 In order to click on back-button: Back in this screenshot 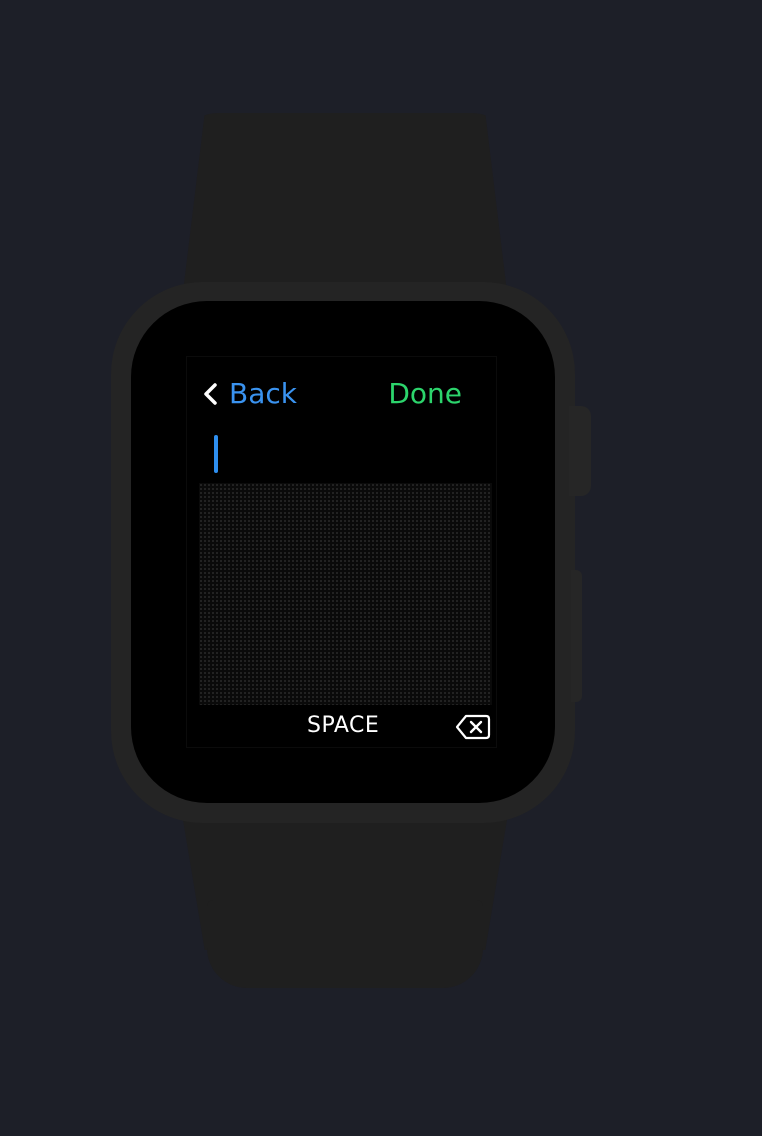, I will do `click(249, 393)`.